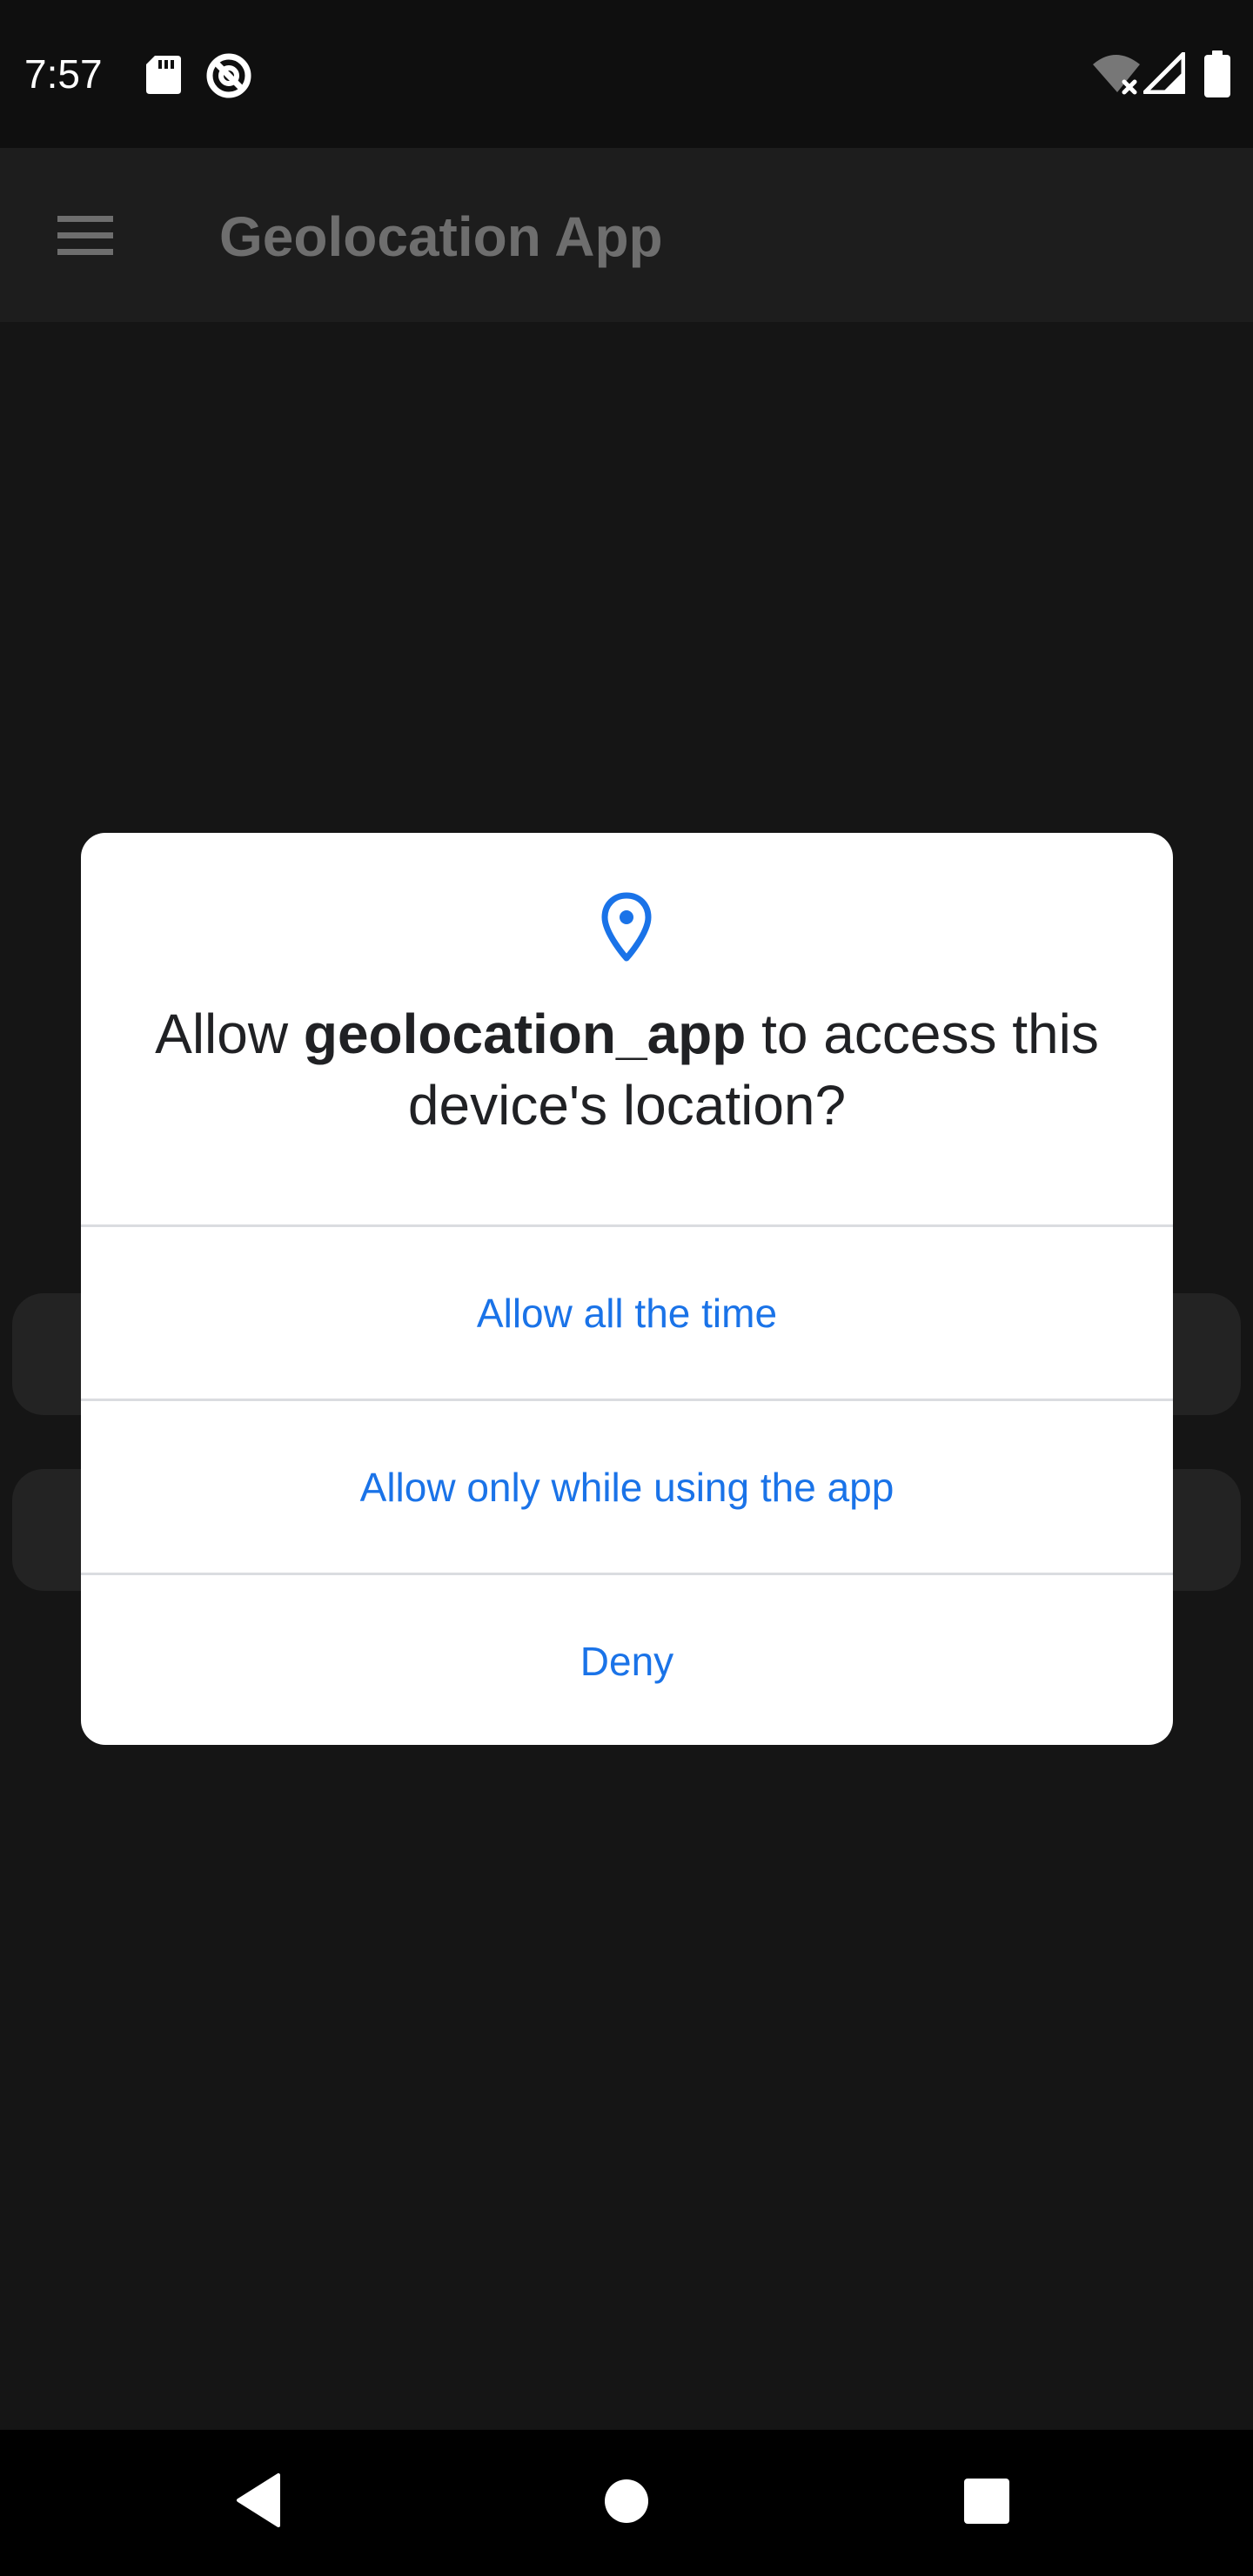  I want to click on app-name: geolocation_app, so click(525, 1034).